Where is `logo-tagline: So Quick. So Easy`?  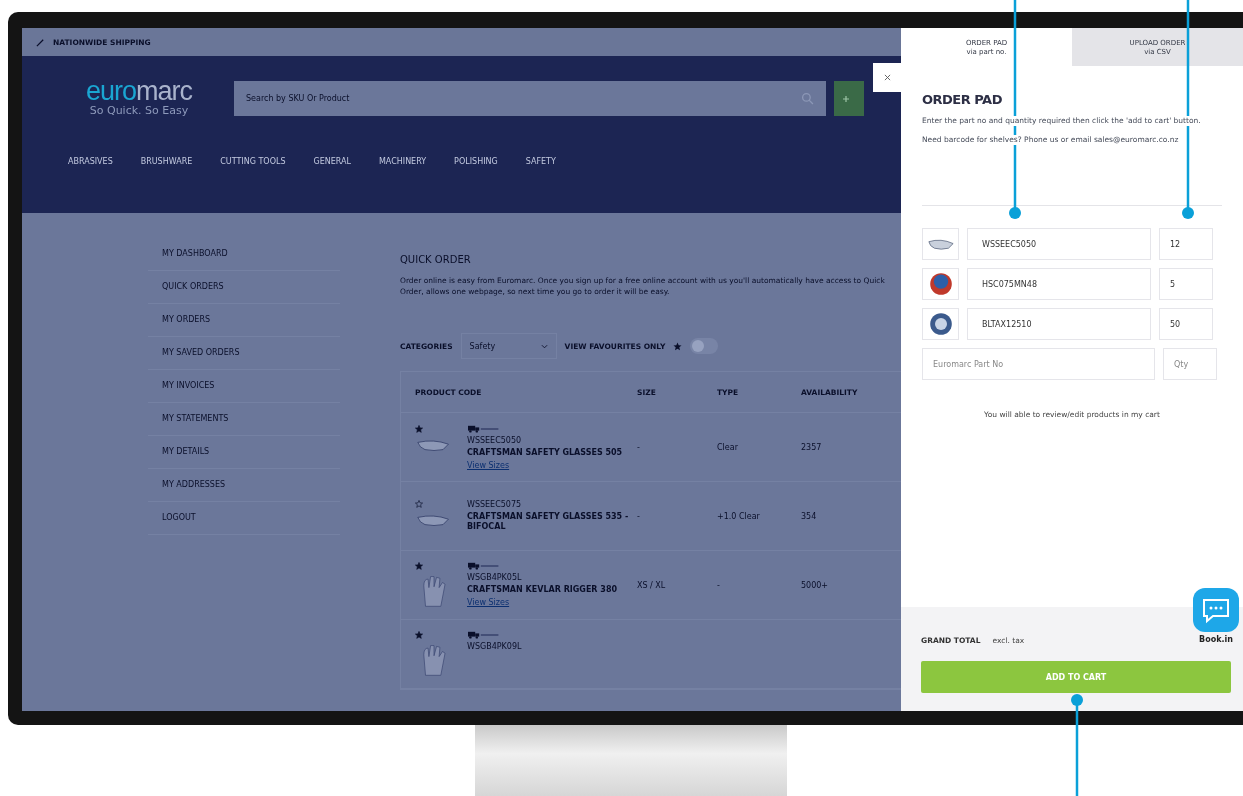
logo-tagline: So Quick. So Easy is located at coordinates (139, 110).